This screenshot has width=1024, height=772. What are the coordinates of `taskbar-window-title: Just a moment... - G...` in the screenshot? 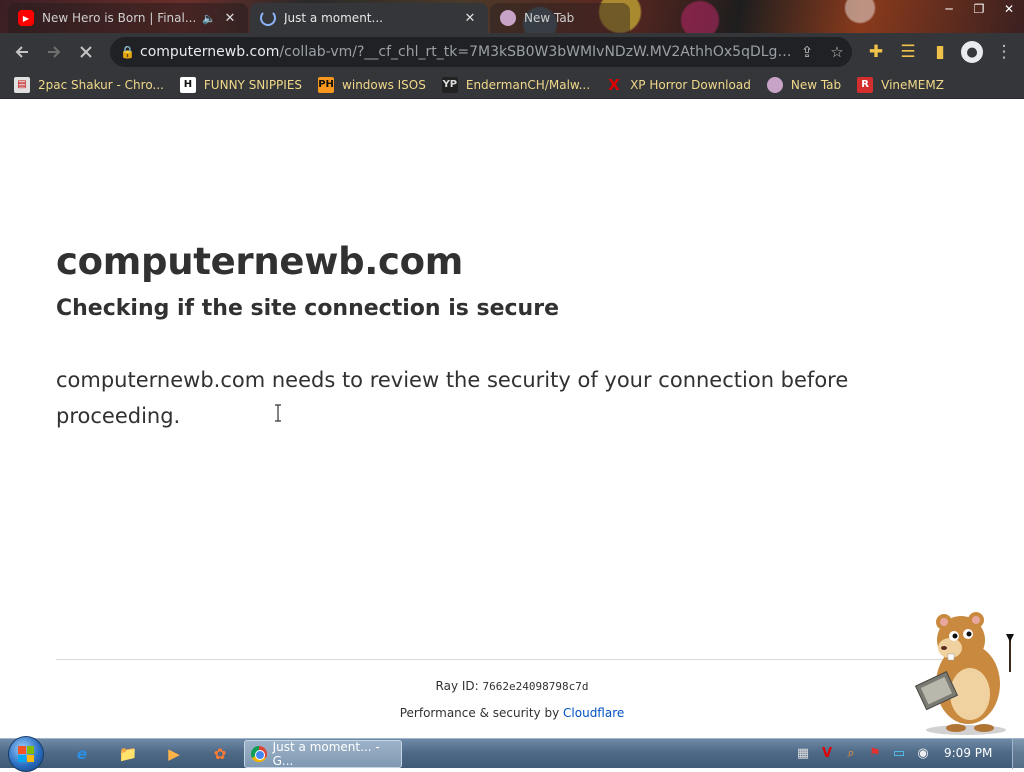 It's located at (326, 754).